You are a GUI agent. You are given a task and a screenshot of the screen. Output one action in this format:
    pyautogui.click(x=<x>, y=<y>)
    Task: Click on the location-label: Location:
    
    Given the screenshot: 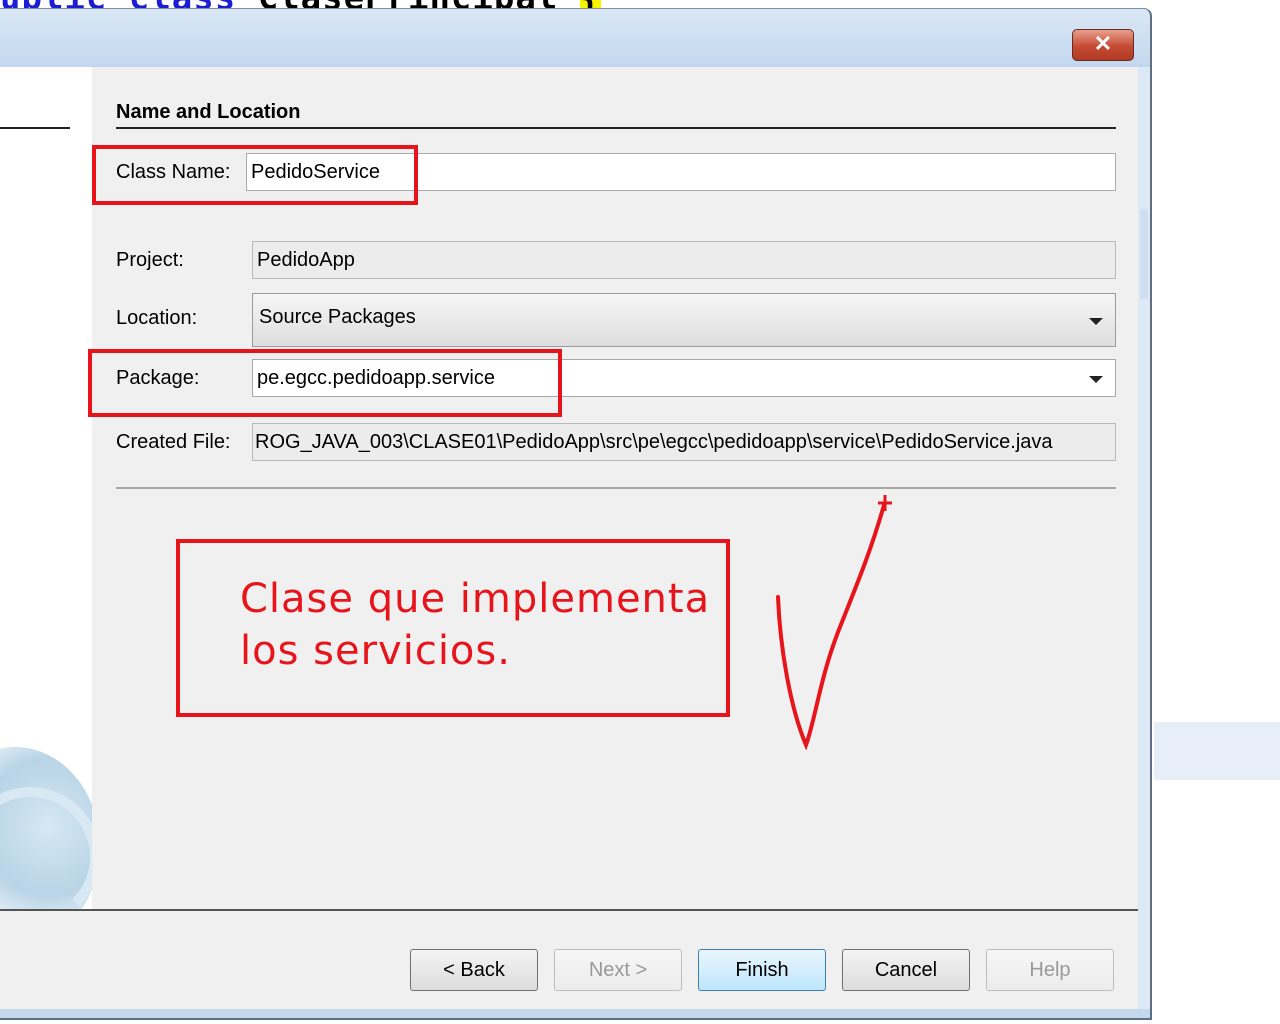 What is the action you would take?
    pyautogui.click(x=157, y=318)
    